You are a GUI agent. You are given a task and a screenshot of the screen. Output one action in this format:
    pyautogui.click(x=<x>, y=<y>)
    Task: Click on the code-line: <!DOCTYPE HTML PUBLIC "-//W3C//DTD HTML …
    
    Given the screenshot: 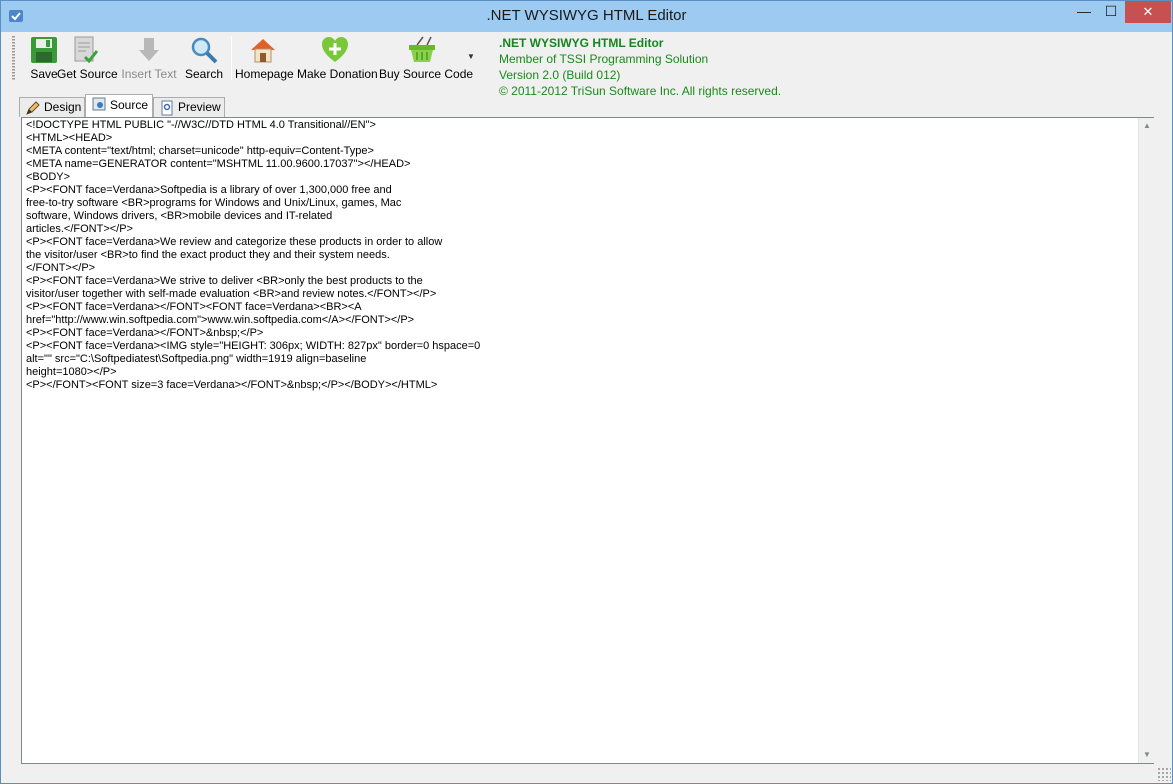 What is the action you would take?
    pyautogui.click(x=581, y=125)
    